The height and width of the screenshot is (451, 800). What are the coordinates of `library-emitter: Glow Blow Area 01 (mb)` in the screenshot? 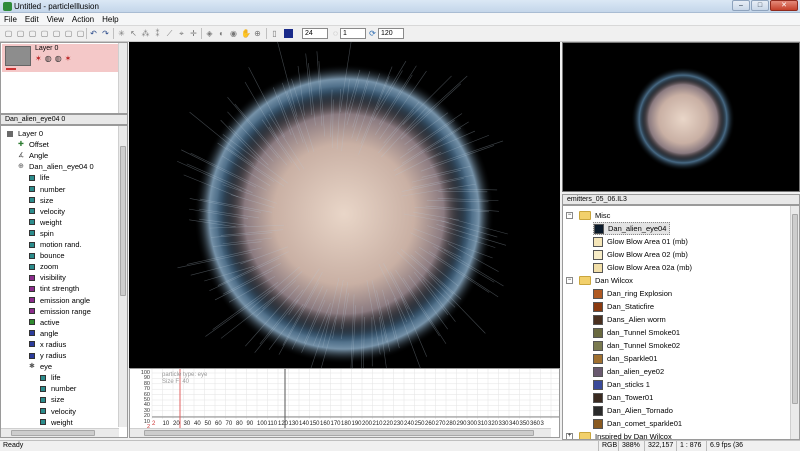 It's located at (640, 241).